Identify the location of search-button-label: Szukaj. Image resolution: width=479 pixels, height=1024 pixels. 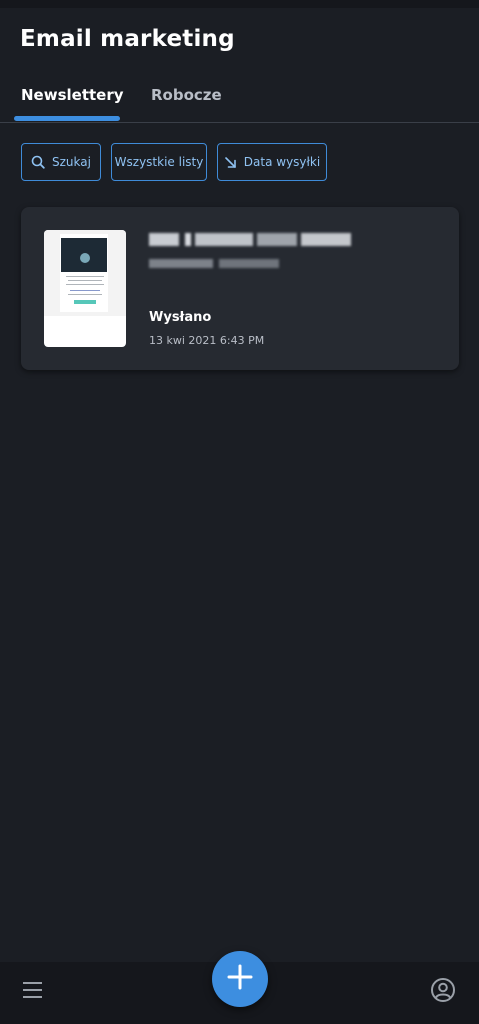
(71, 162).